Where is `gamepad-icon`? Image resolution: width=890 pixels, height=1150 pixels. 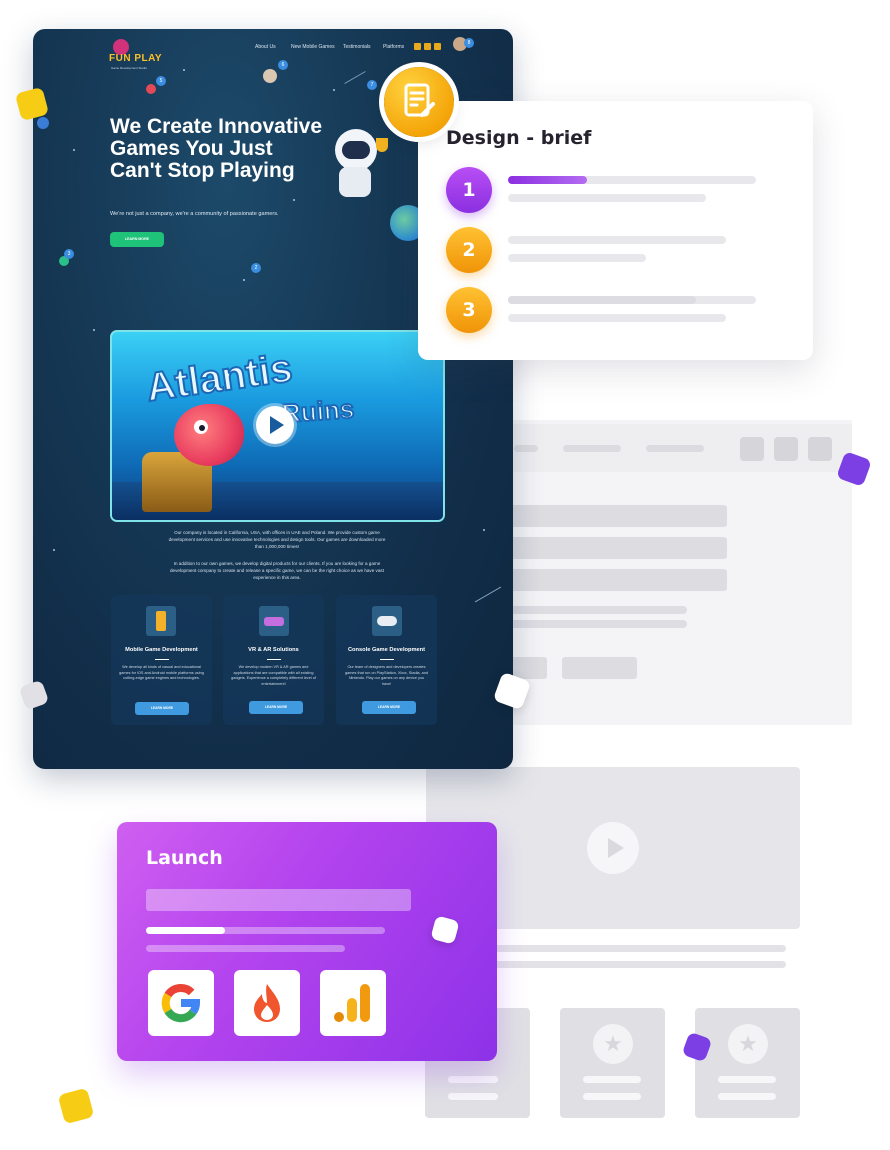
gamepad-icon is located at coordinates (387, 621).